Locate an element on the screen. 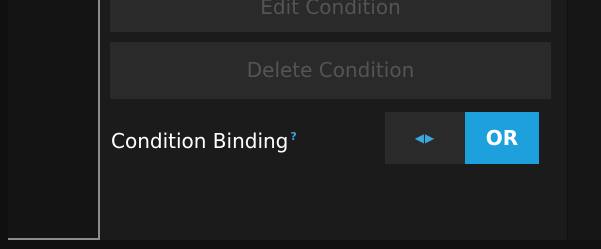  toggle-value: OR is located at coordinates (502, 138).